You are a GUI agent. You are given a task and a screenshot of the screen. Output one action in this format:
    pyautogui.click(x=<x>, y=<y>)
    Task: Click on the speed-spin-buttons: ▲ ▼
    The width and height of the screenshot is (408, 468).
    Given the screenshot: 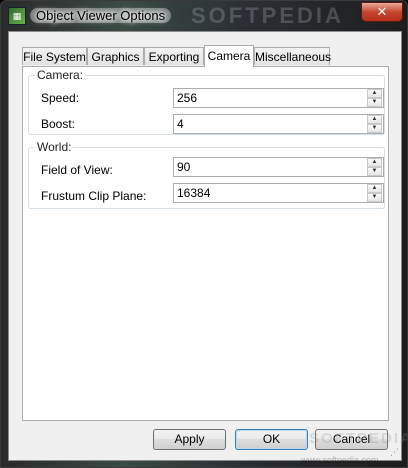 What is the action you would take?
    pyautogui.click(x=375, y=98)
    